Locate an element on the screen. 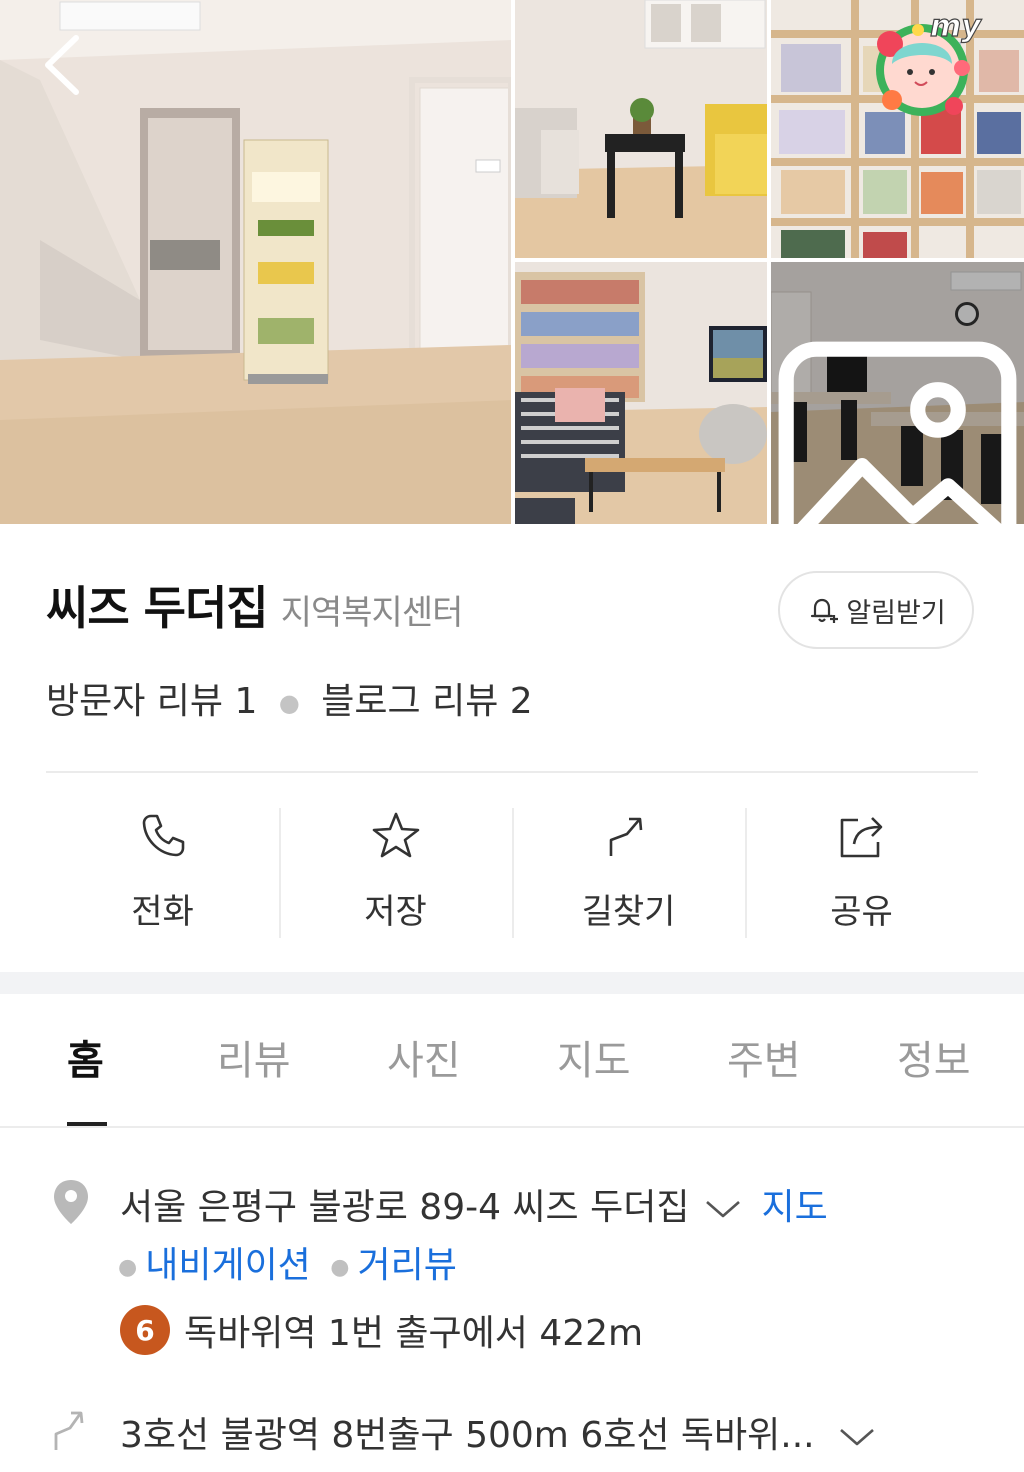 The width and height of the screenshot is (1024, 1472). gallery-photo-1-image is located at coordinates (641, 129).